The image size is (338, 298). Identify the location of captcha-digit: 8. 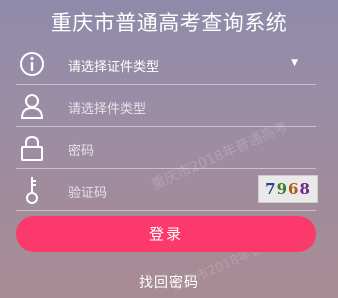
(305, 189).